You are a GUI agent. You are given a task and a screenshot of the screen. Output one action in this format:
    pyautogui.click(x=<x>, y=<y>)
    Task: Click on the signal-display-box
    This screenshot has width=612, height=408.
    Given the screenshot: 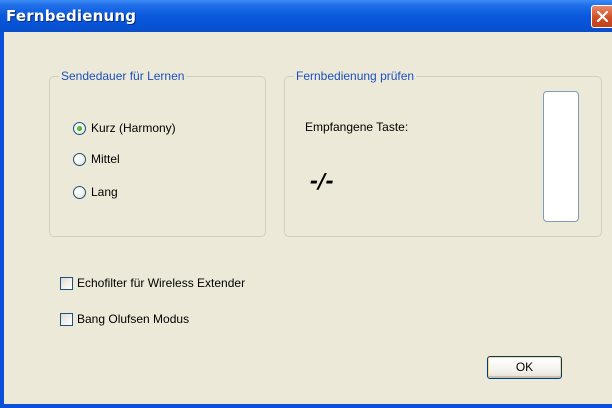 What is the action you would take?
    pyautogui.click(x=561, y=156)
    